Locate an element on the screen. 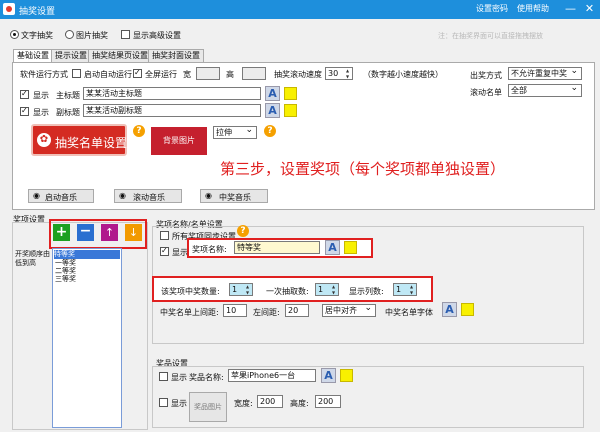  bg-help-icon: ? is located at coordinates (270, 131).